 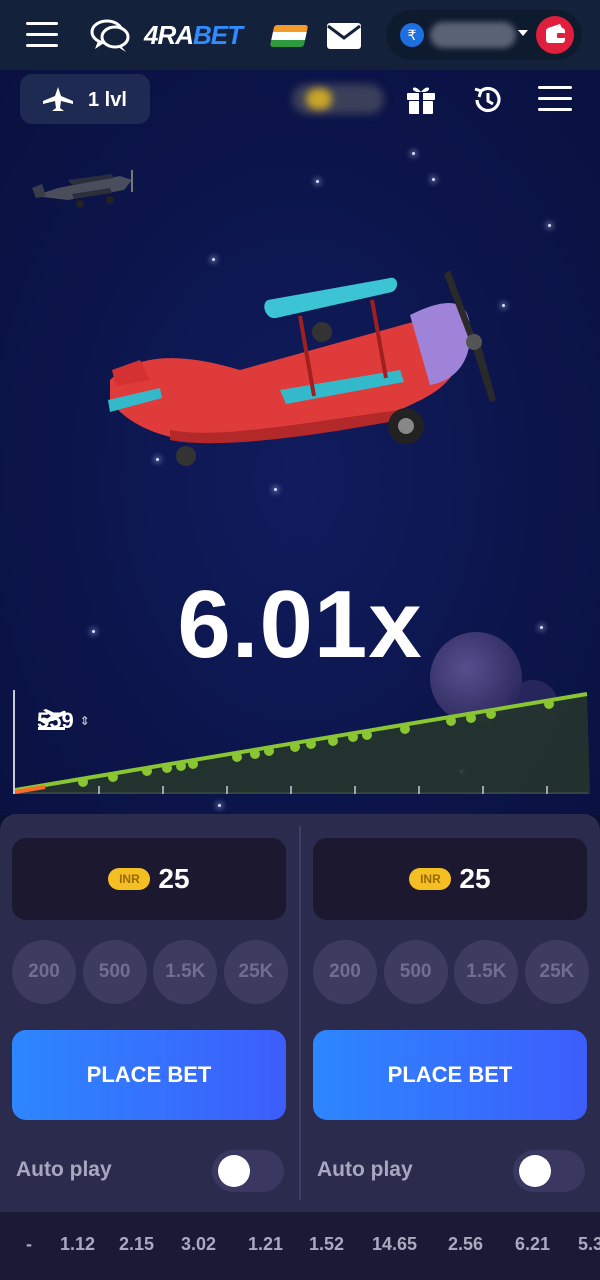 I want to click on history-item: 1.52, so click(x=326, y=1244).